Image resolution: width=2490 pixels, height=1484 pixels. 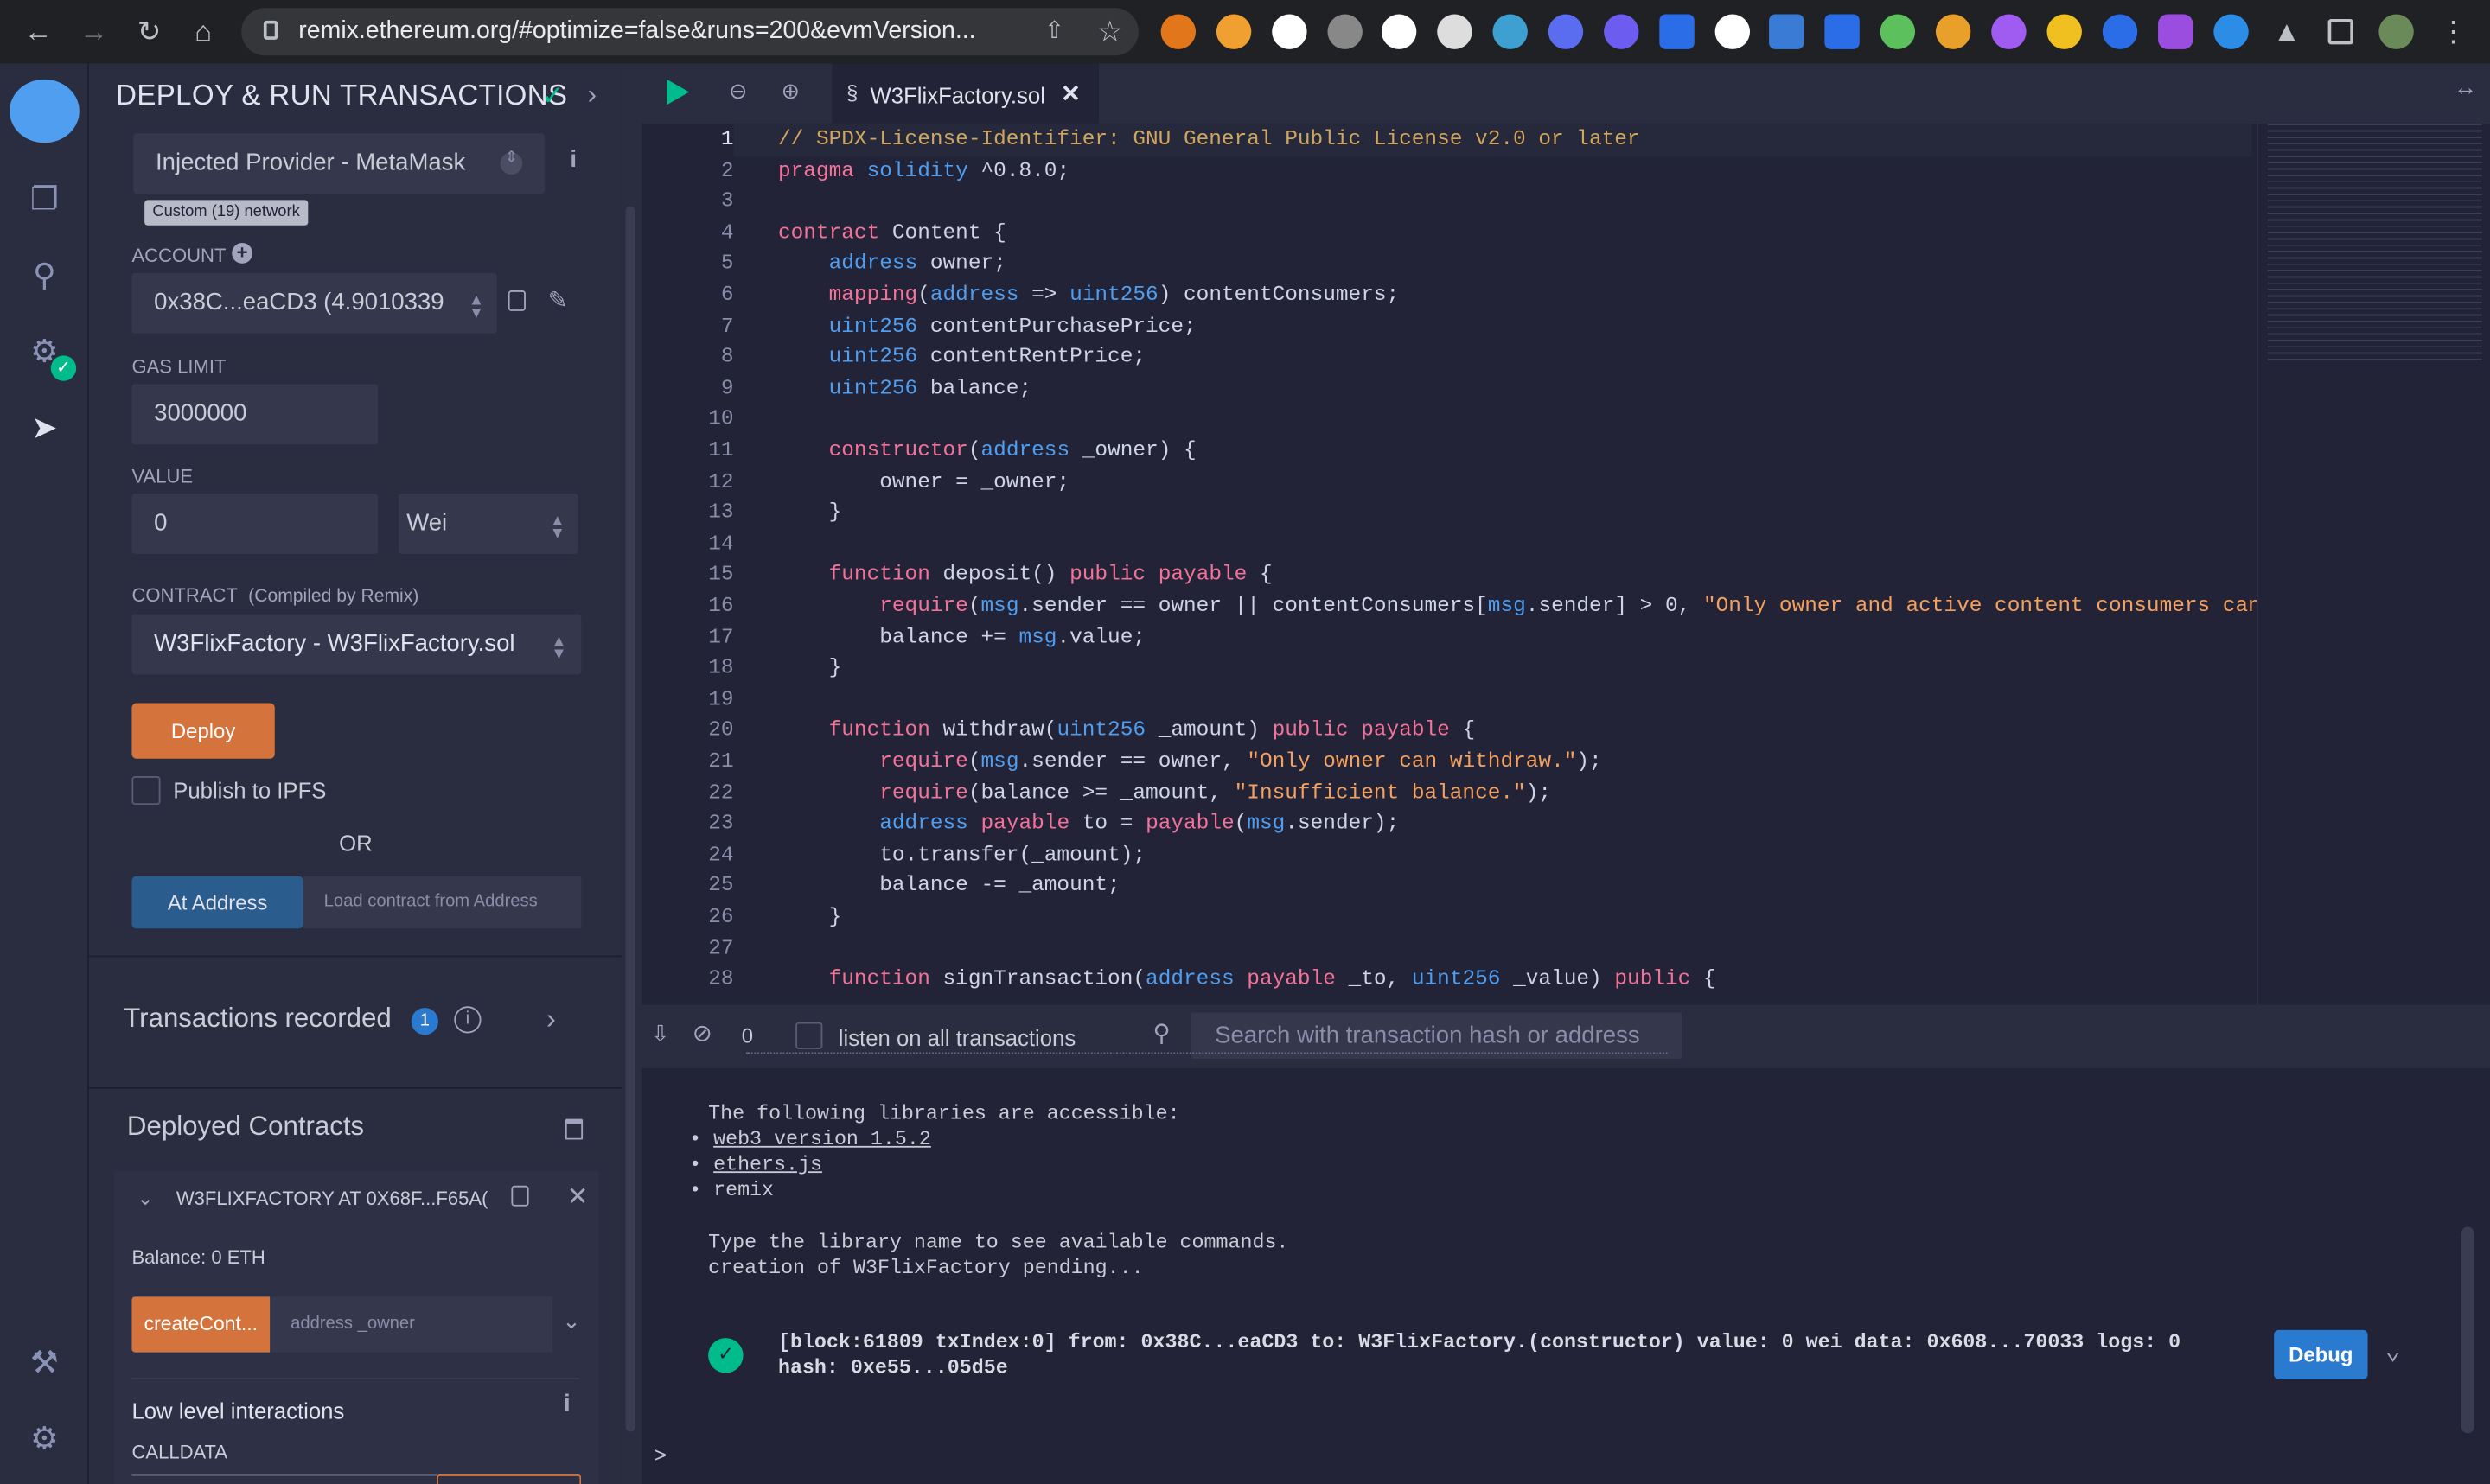 What do you see at coordinates (44, 428) in the screenshot?
I see `deploy-run-icon: ➤` at bounding box center [44, 428].